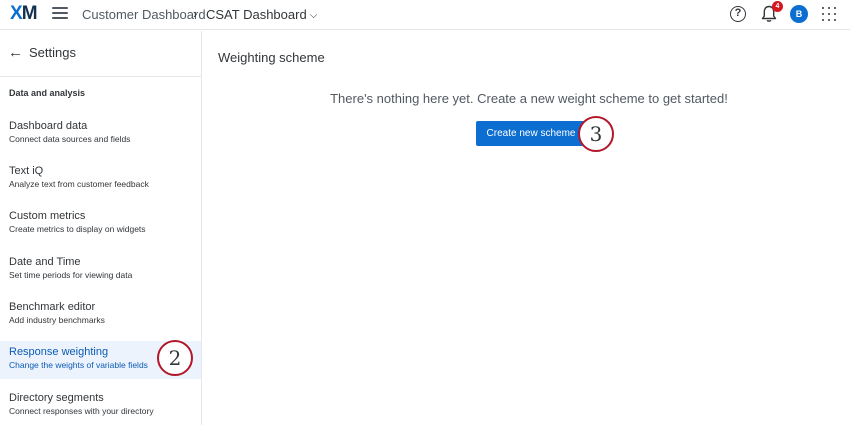 The width and height of the screenshot is (850, 425). Describe the element at coordinates (56, 398) in the screenshot. I see `sidebar-item-title: Directory segments` at that location.